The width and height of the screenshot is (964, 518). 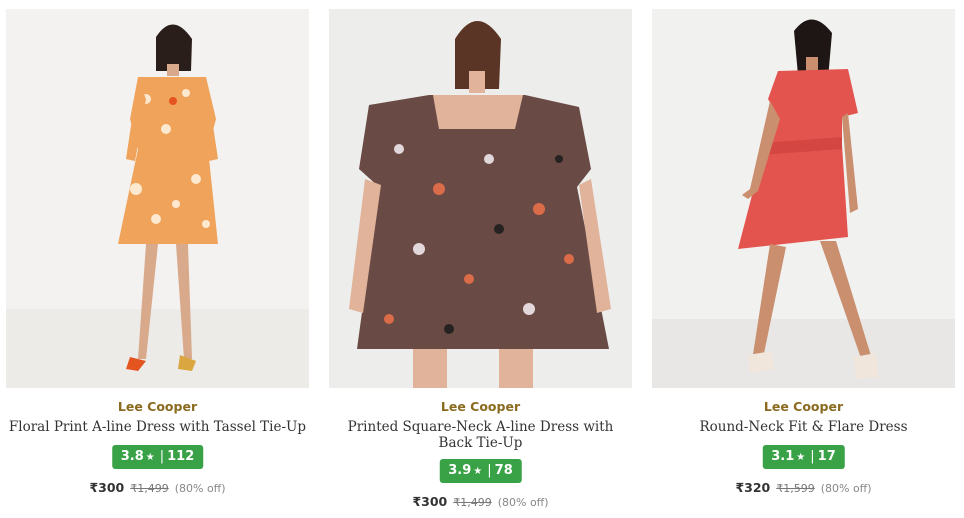 I want to click on rating-value: 3.9, so click(x=460, y=470).